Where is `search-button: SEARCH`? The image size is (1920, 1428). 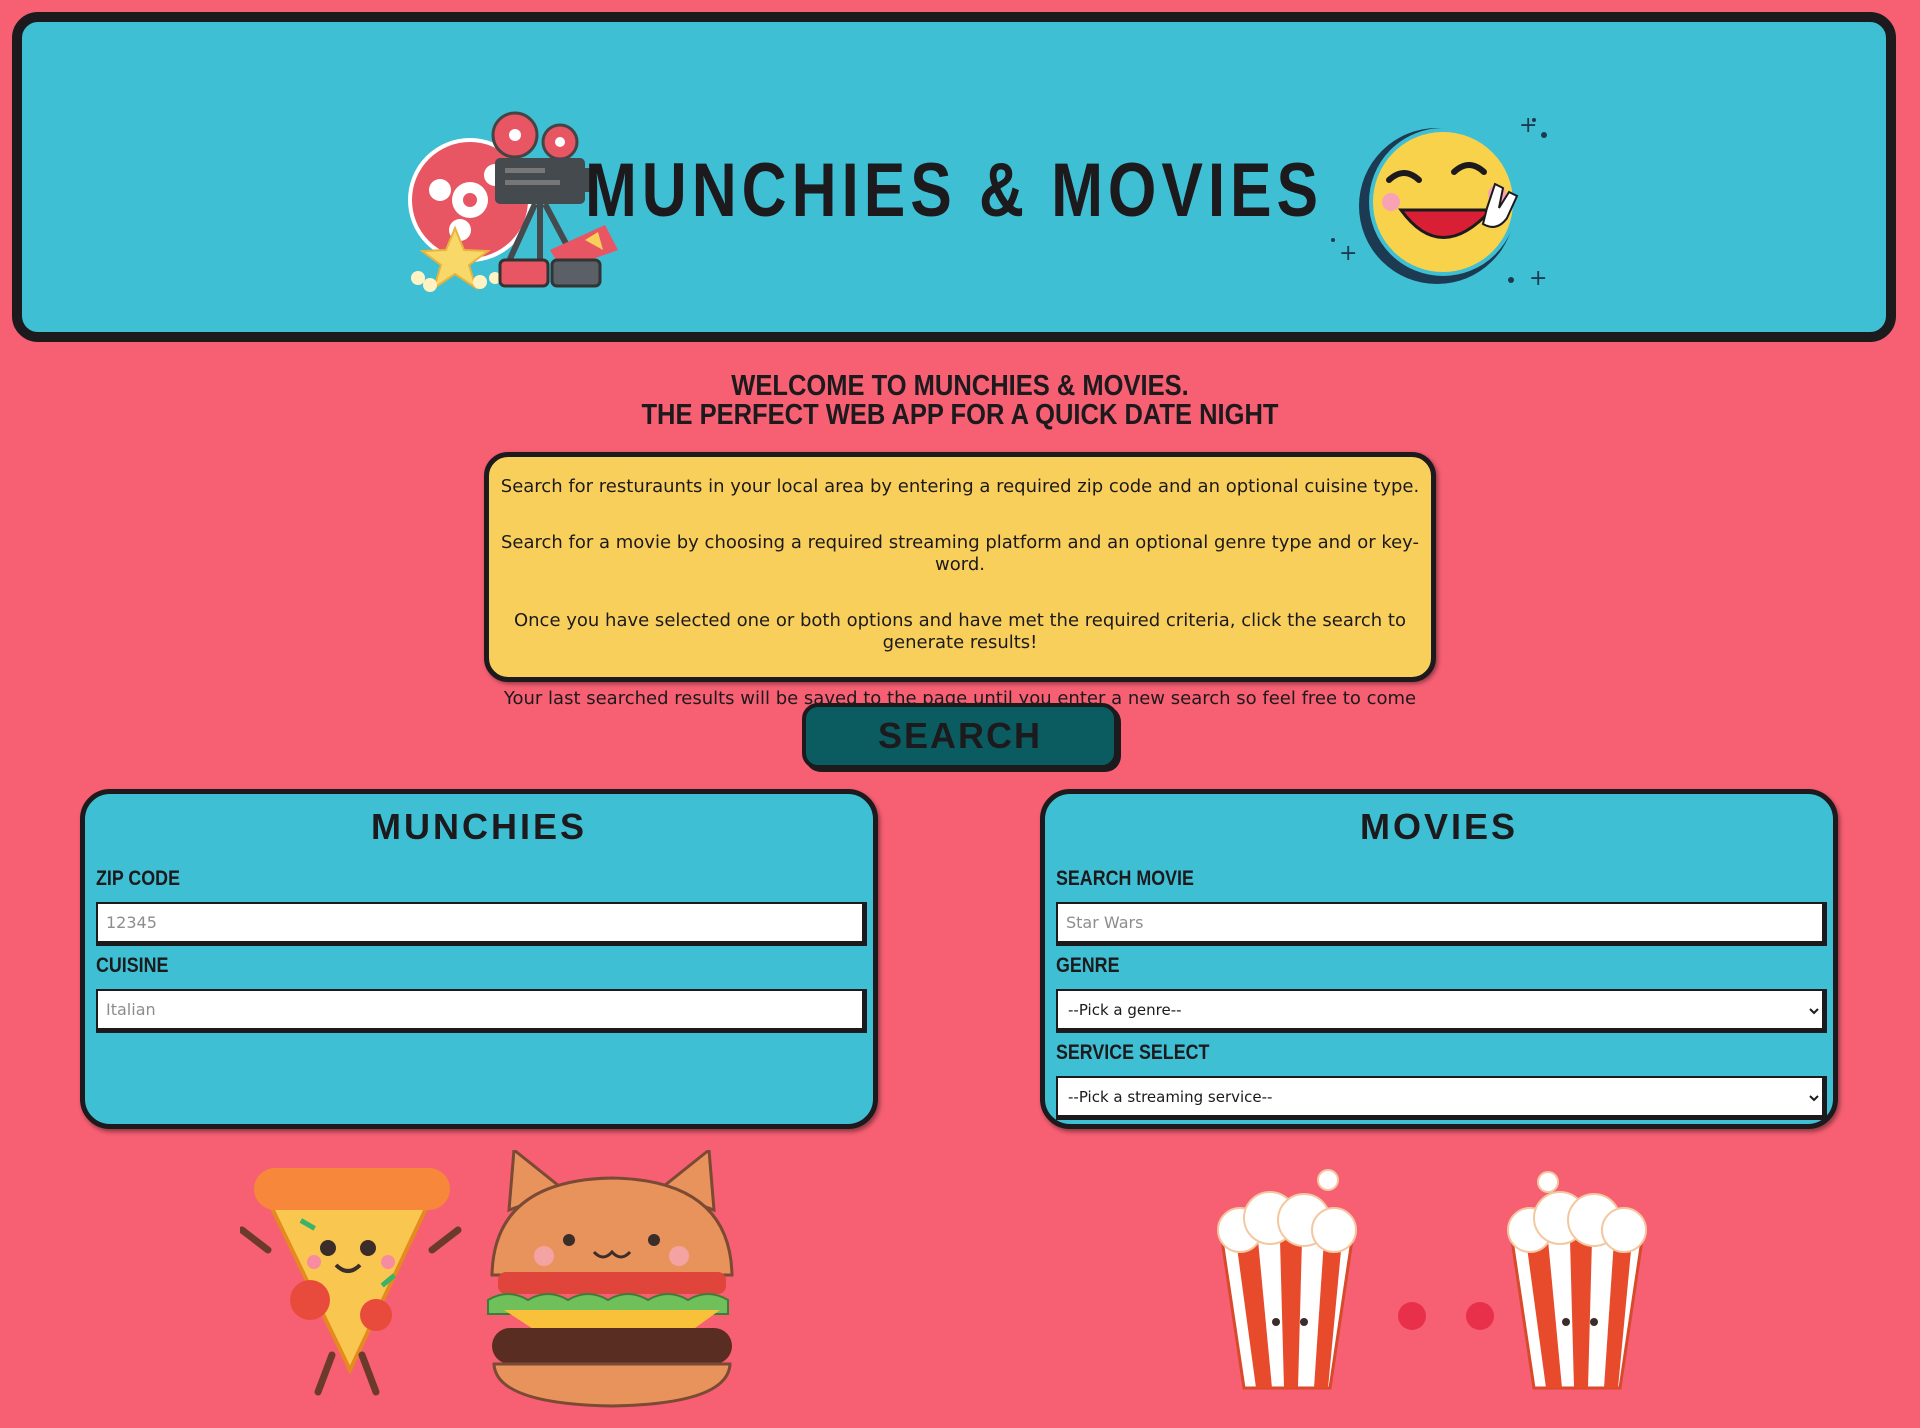 search-button: SEARCH is located at coordinates (960, 736).